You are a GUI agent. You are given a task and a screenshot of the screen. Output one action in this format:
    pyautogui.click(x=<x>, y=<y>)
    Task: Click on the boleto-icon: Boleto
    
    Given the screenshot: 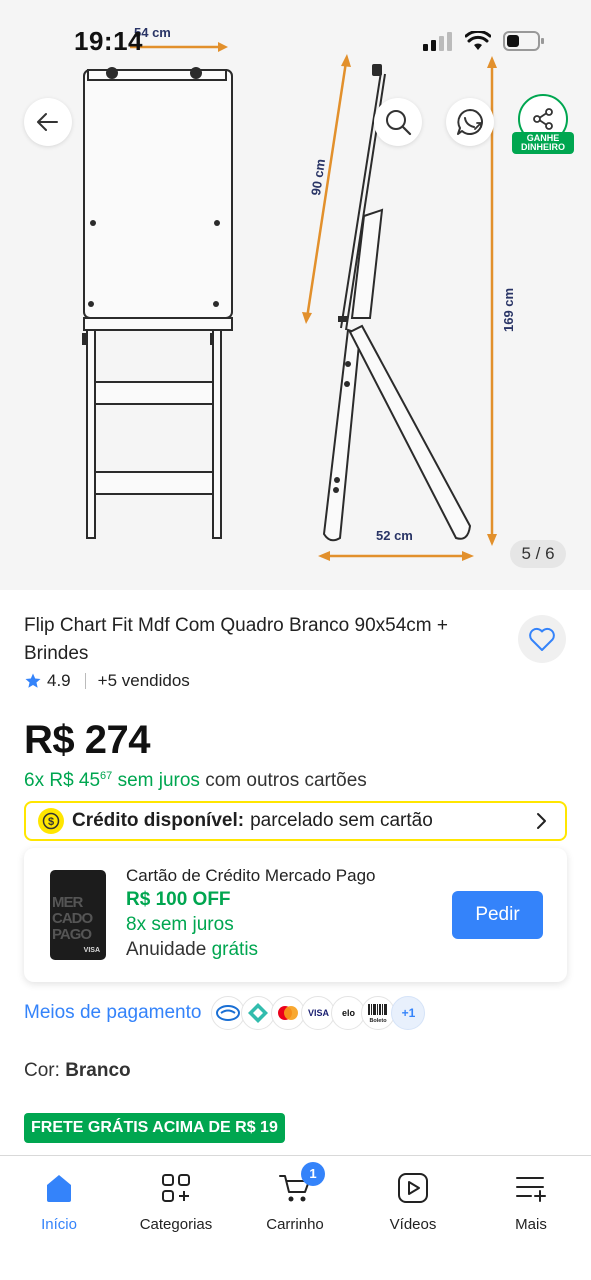 What is the action you would take?
    pyautogui.click(x=378, y=1013)
    